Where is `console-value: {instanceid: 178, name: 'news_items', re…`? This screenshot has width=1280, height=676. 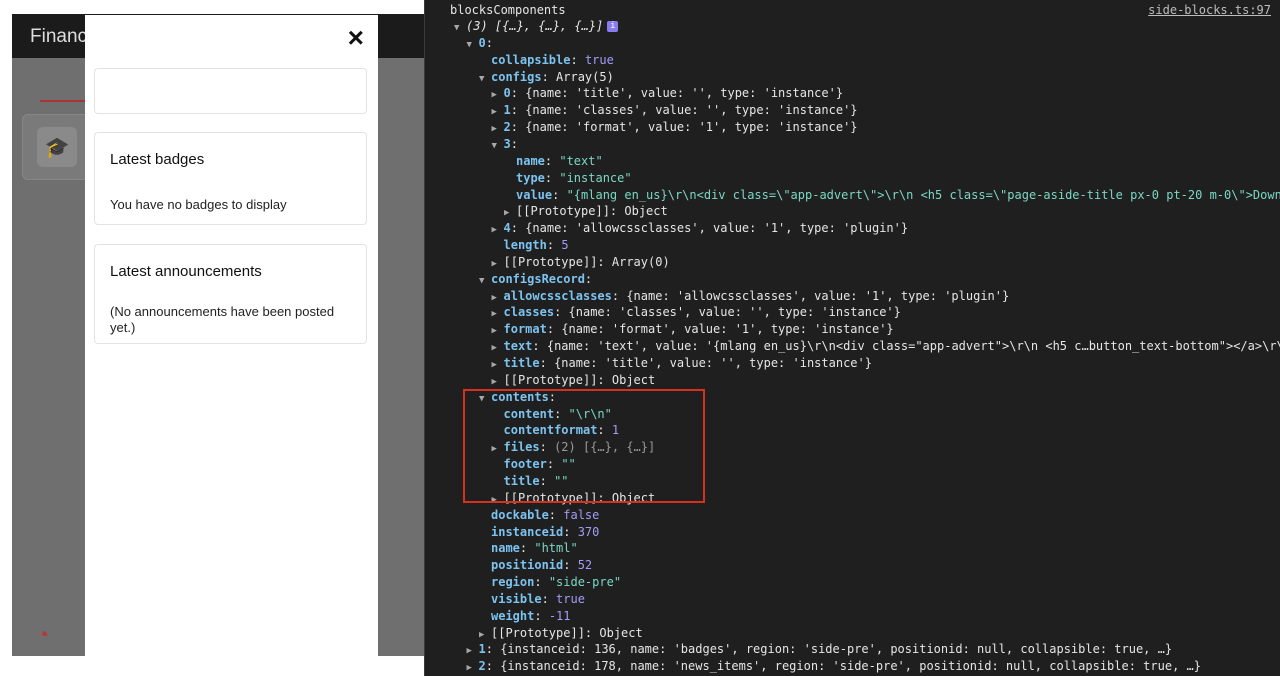
console-value: {instanceid: 178, name: 'news_items', re… is located at coordinates (850, 666).